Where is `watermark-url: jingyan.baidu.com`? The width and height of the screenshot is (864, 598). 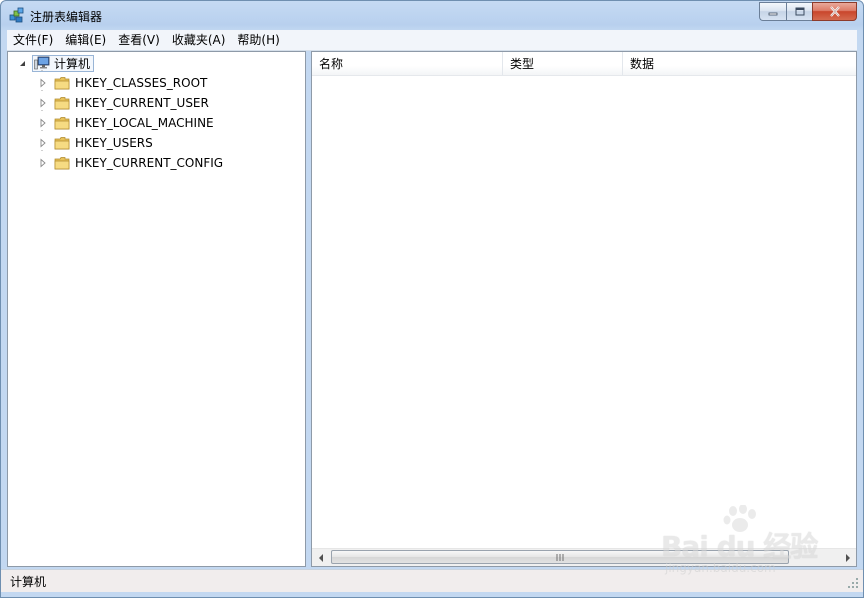
watermark-url: jingyan.baidu.com is located at coordinates (720, 568).